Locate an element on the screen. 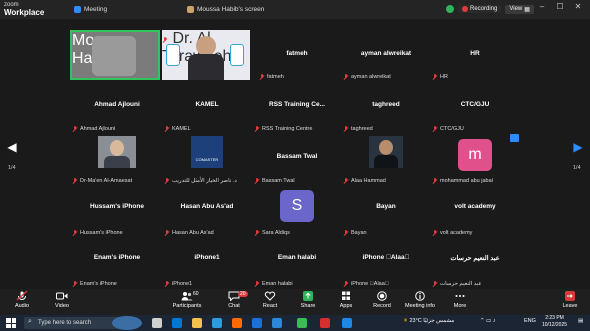 This screenshot has width=590, height=331. participant-label: RSS Training Centre is located at coordinates (283, 129).